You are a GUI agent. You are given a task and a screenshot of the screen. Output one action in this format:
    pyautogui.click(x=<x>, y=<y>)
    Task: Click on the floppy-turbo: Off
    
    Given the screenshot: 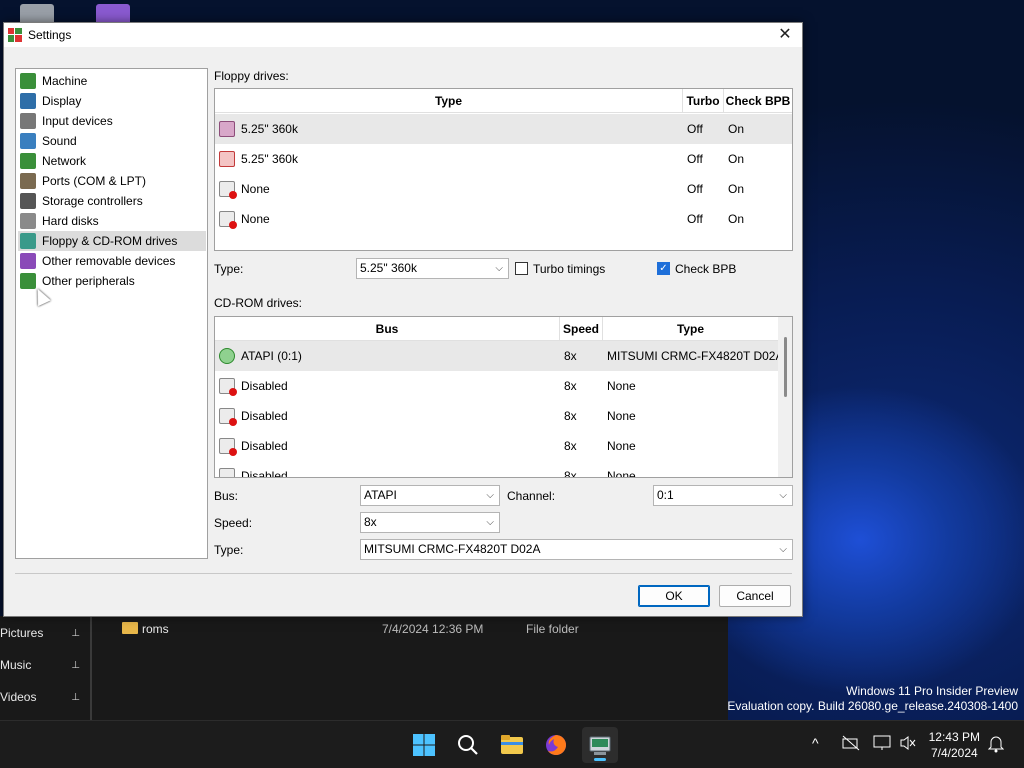 What is the action you would take?
    pyautogui.click(x=695, y=129)
    